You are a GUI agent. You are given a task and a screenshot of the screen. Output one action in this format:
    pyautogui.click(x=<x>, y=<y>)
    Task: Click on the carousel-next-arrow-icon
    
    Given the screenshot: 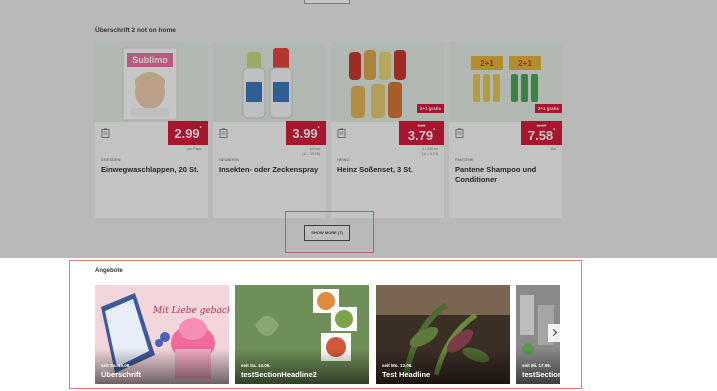 What is the action you would take?
    pyautogui.click(x=554, y=333)
    